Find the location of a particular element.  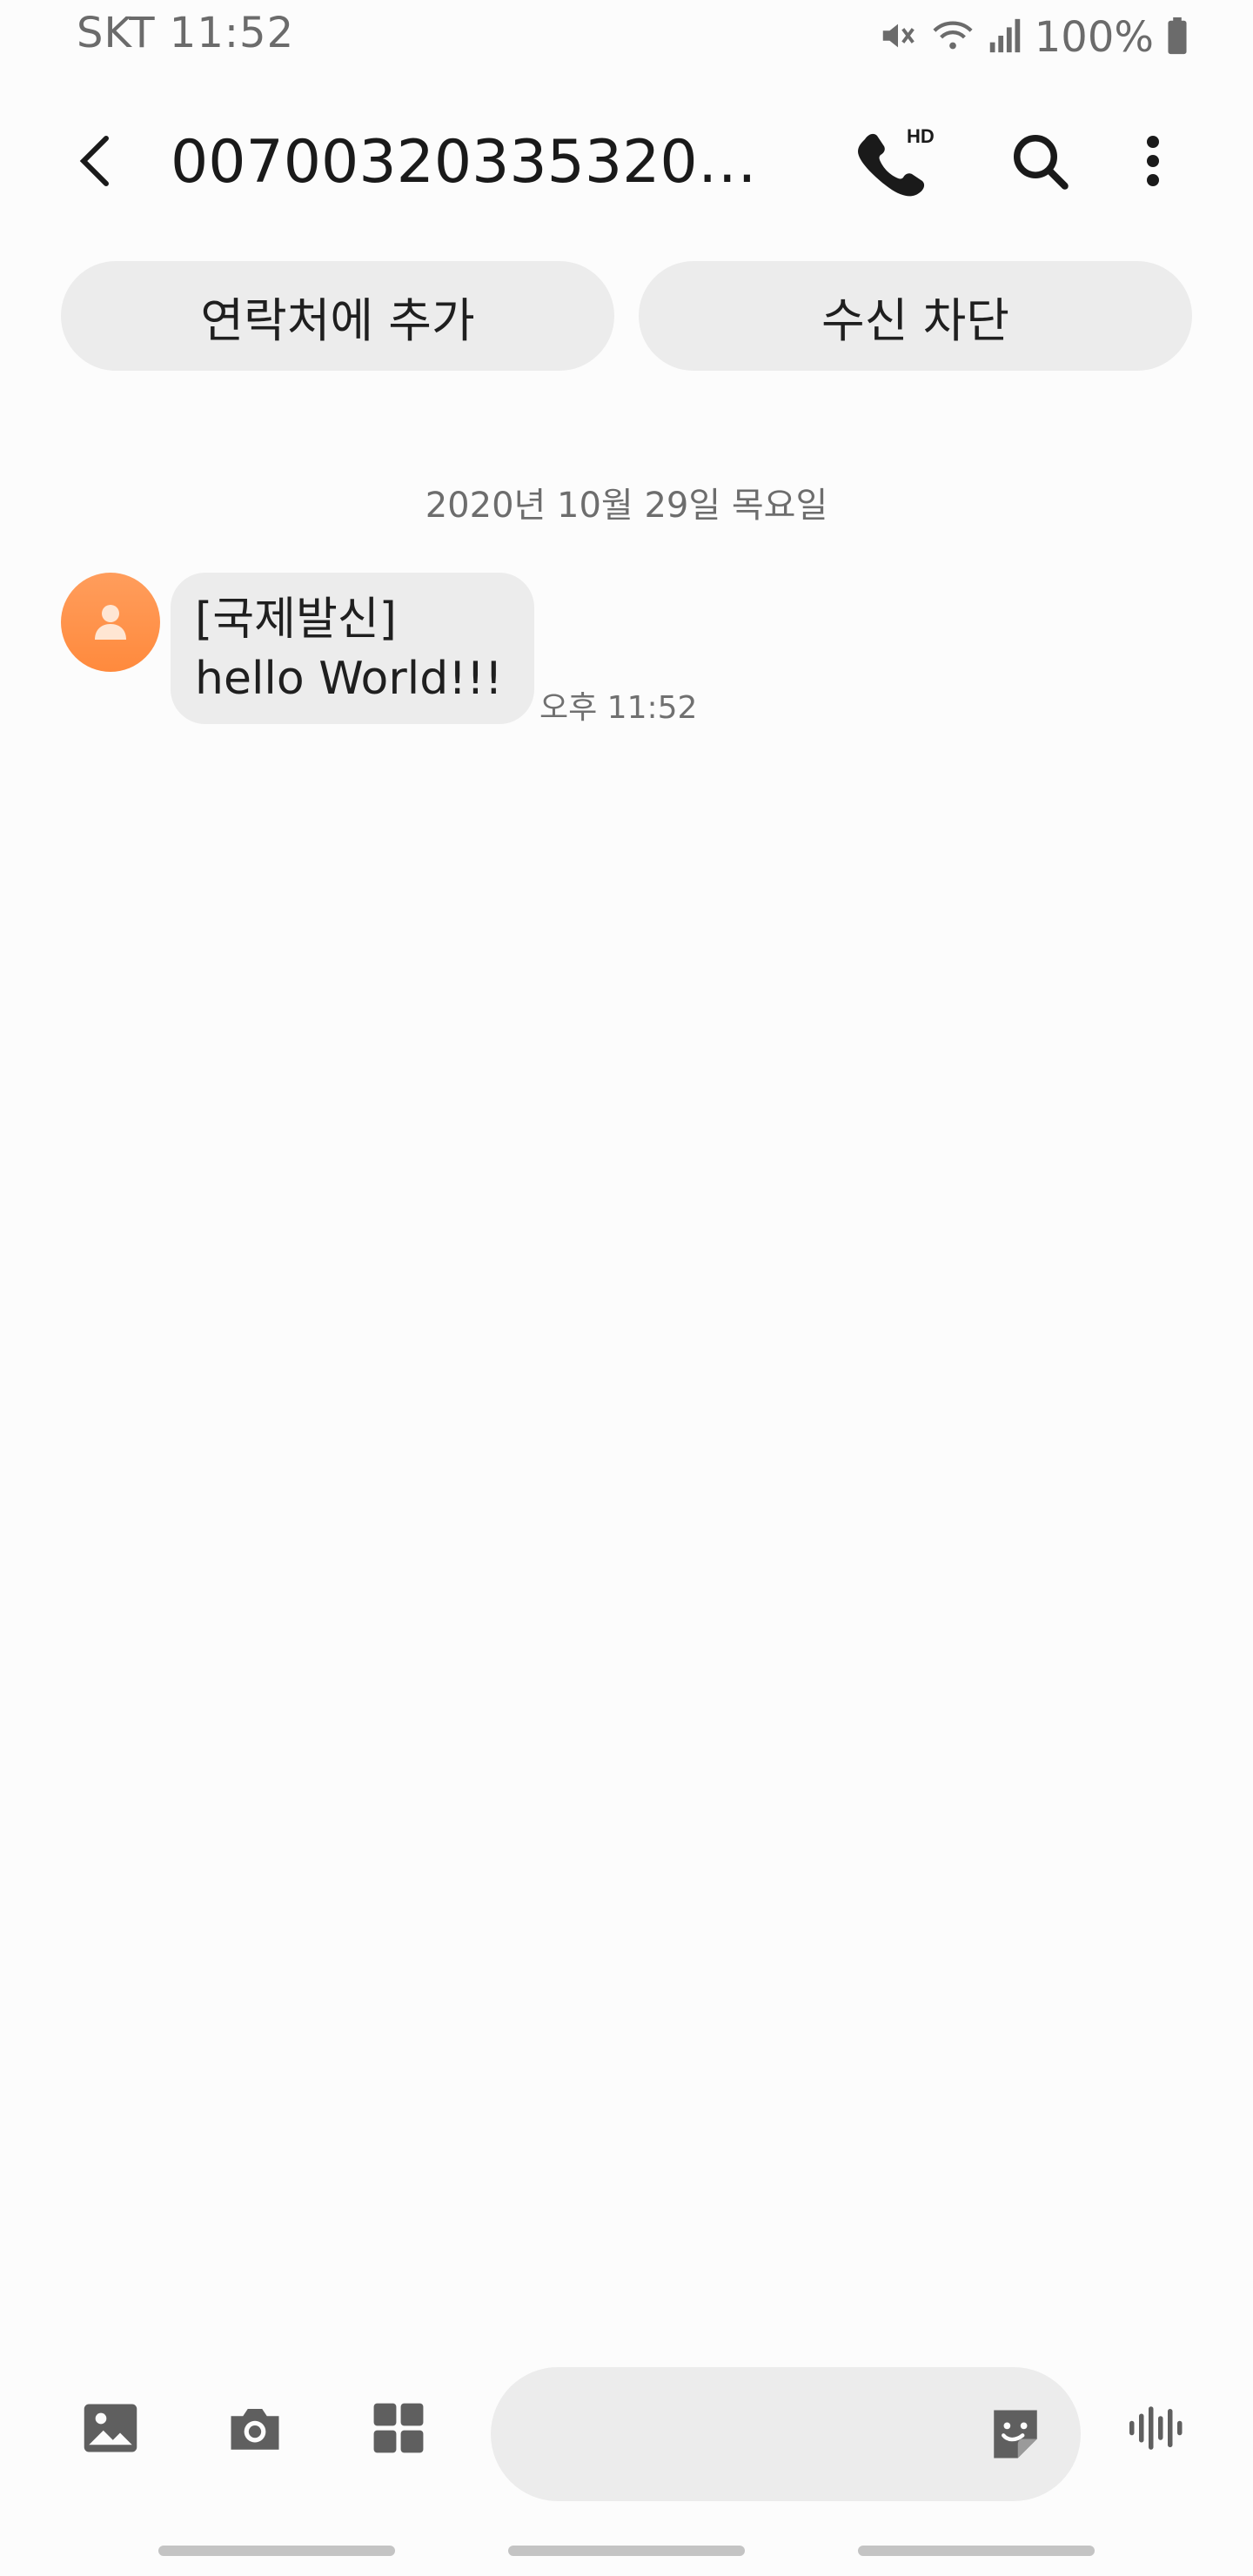

composer-bar is located at coordinates (626, 2428).